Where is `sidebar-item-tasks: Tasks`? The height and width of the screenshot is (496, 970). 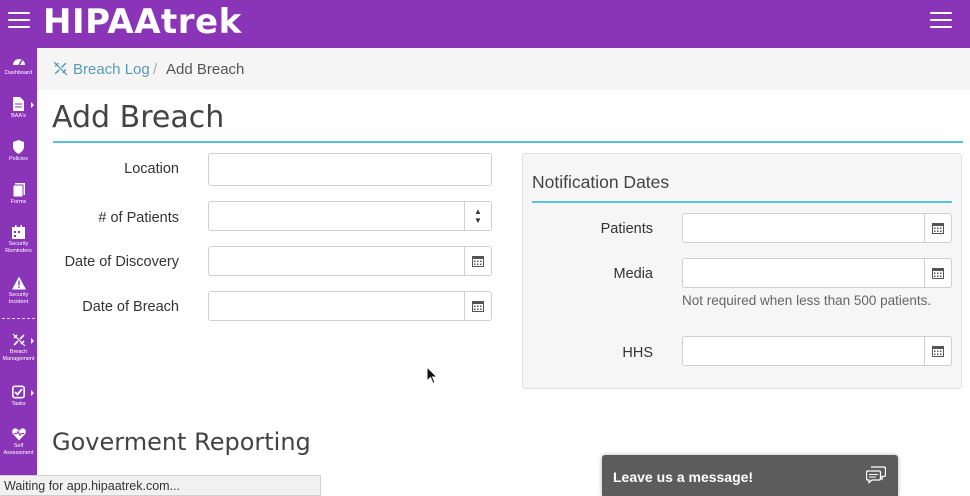
sidebar-item-tasks: Tasks is located at coordinates (18, 396).